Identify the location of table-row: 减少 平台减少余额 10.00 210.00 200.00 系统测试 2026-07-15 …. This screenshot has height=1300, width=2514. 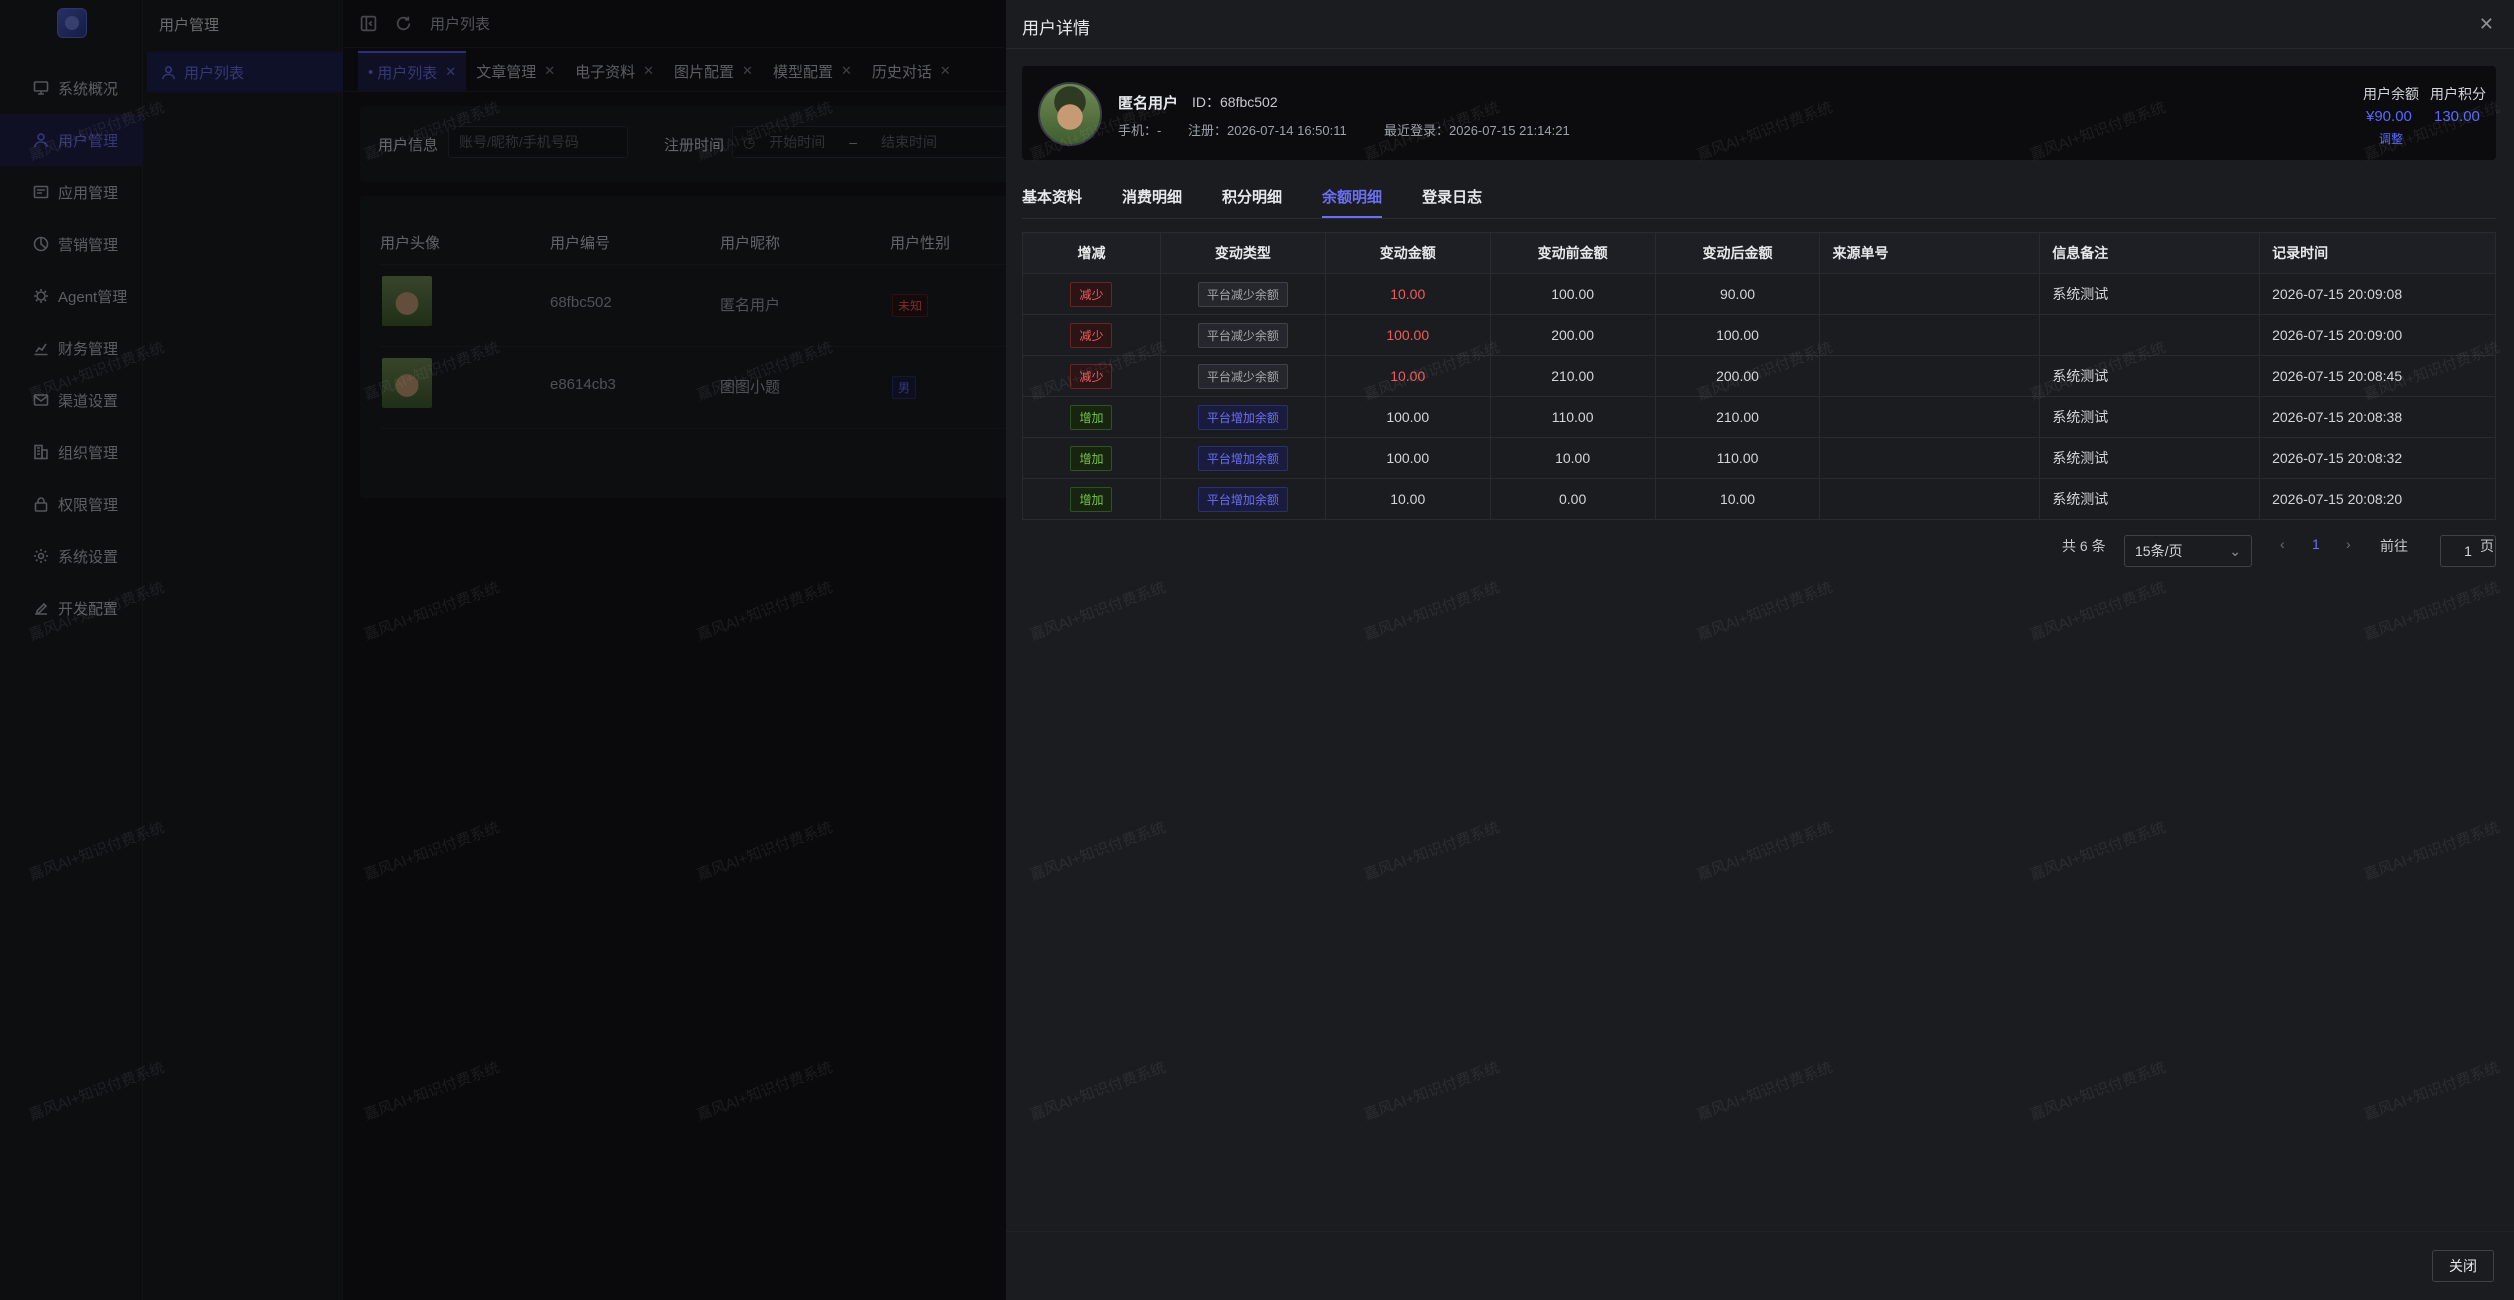
(1759, 376).